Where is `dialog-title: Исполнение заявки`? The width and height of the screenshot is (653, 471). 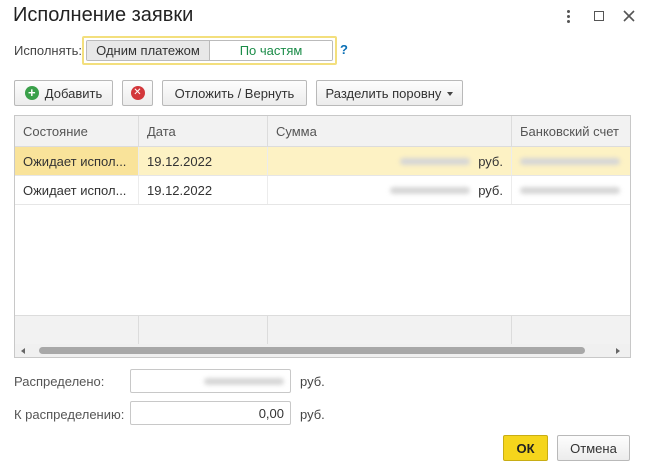 dialog-title: Исполнение заявки is located at coordinates (103, 15).